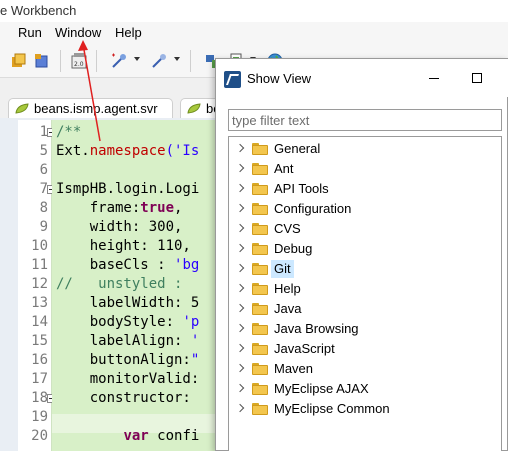  I want to click on code-token: var, so click(136, 436).